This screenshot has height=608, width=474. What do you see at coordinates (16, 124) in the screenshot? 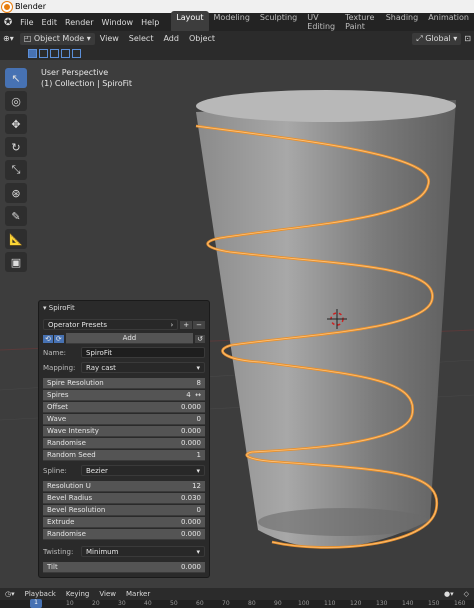
I see `move-tool-icon: ✥` at bounding box center [16, 124].